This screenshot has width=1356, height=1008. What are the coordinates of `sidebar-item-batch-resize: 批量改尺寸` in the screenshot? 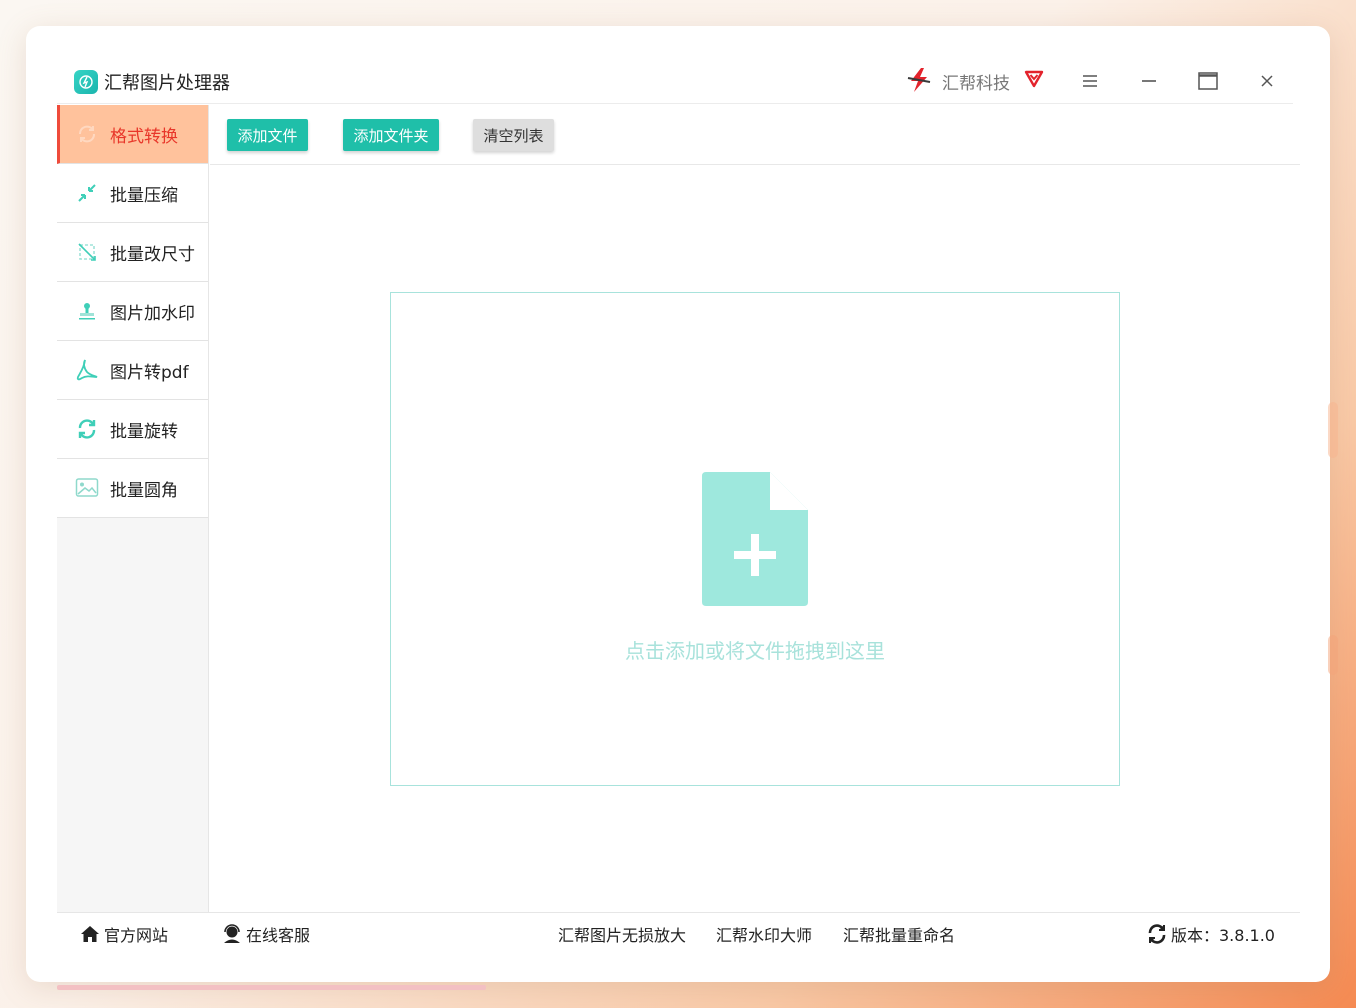 It's located at (132, 252).